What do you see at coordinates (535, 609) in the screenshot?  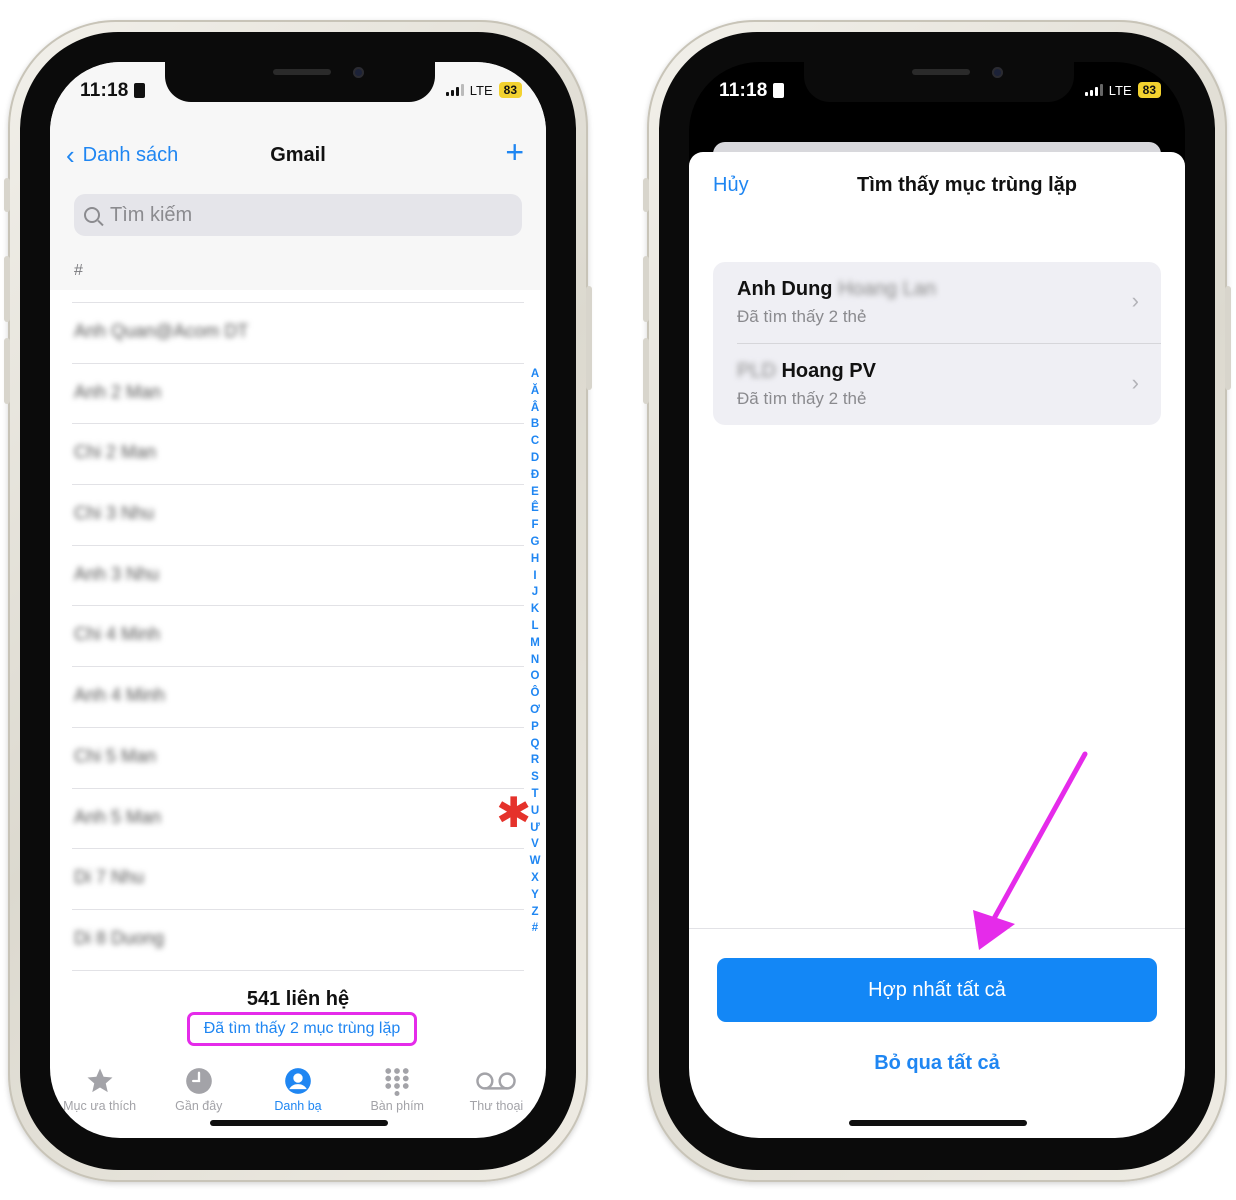 I see `index-letter: K` at bounding box center [535, 609].